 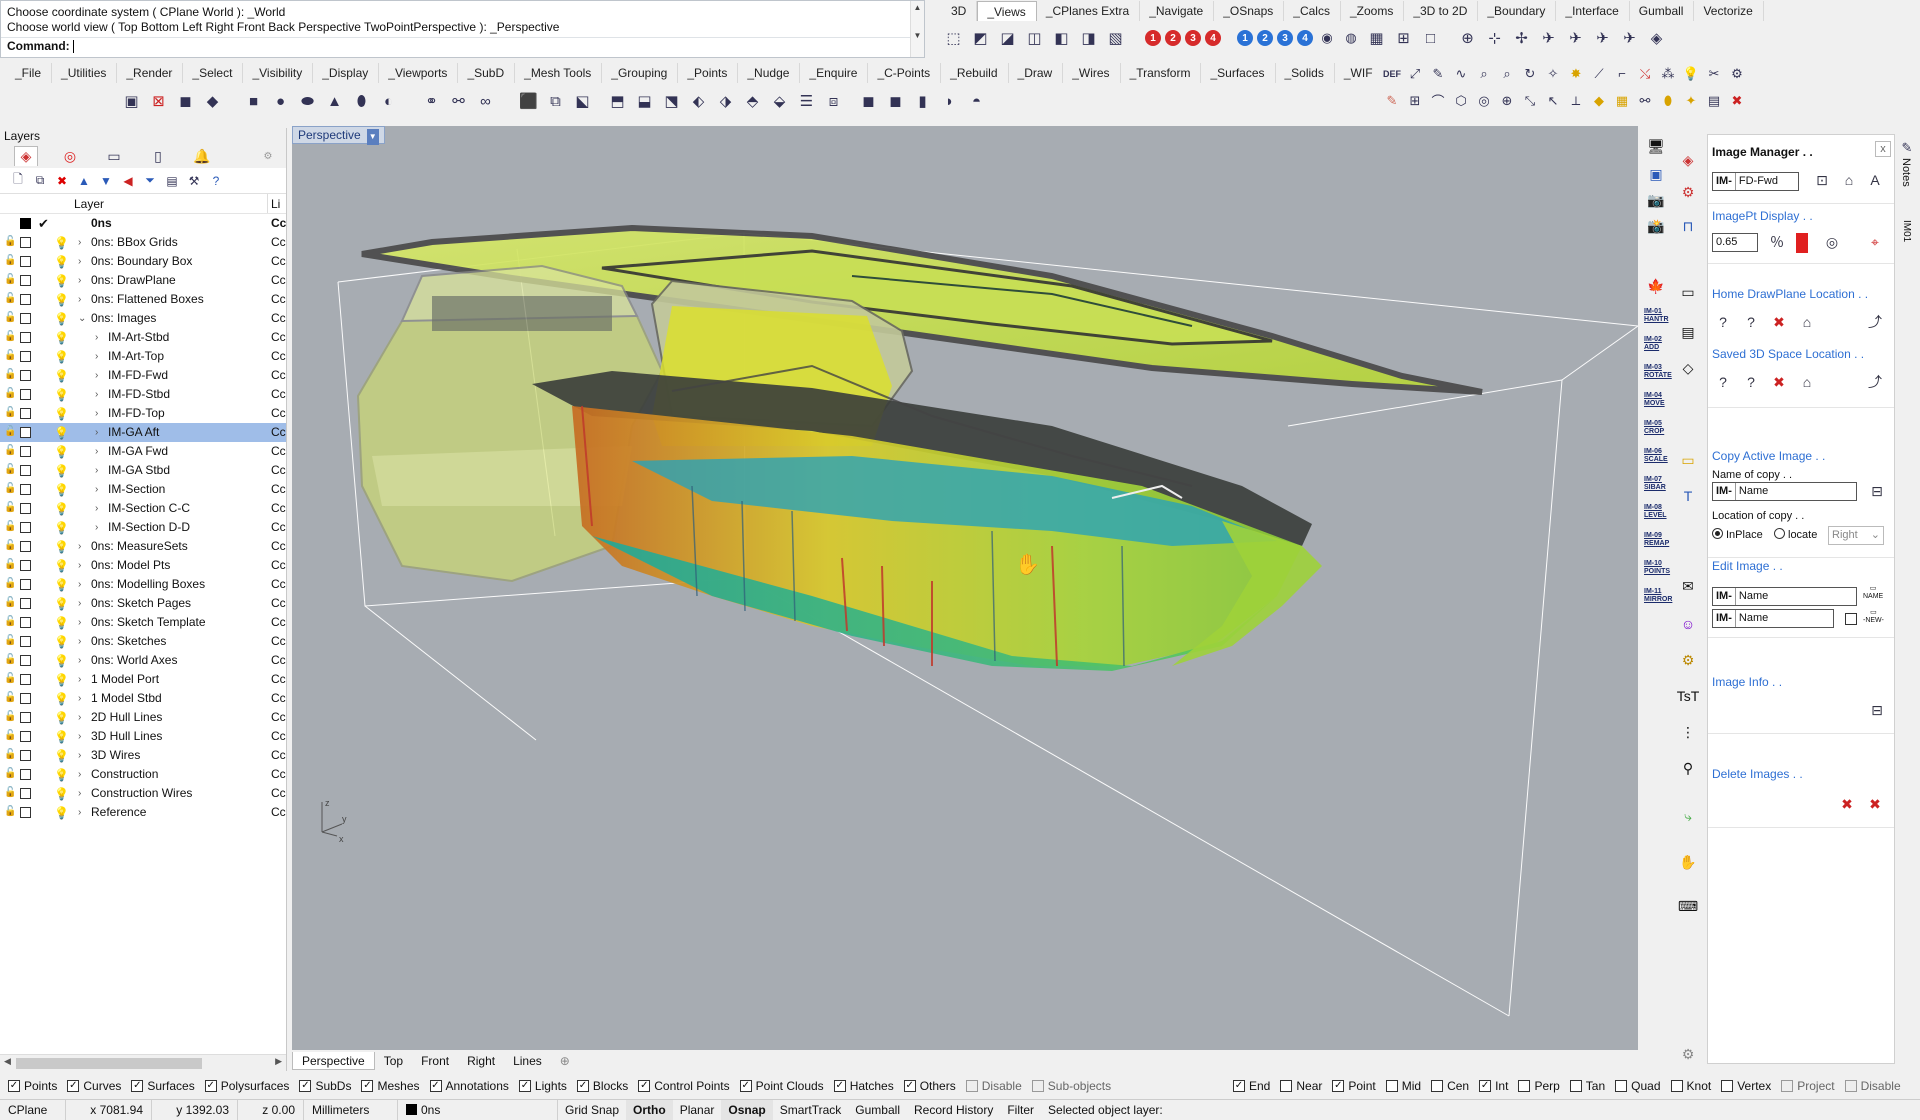 I want to click on layer-column-header: Layer, so click(x=89, y=204).